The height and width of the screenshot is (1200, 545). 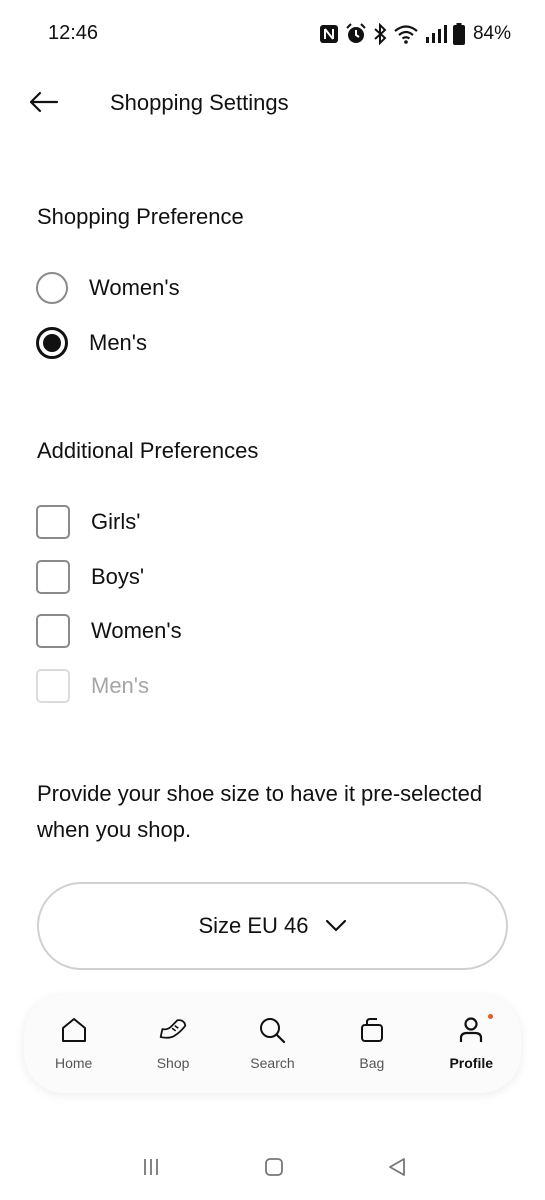 I want to click on radio-option-mens: Men's, so click(x=91, y=343).